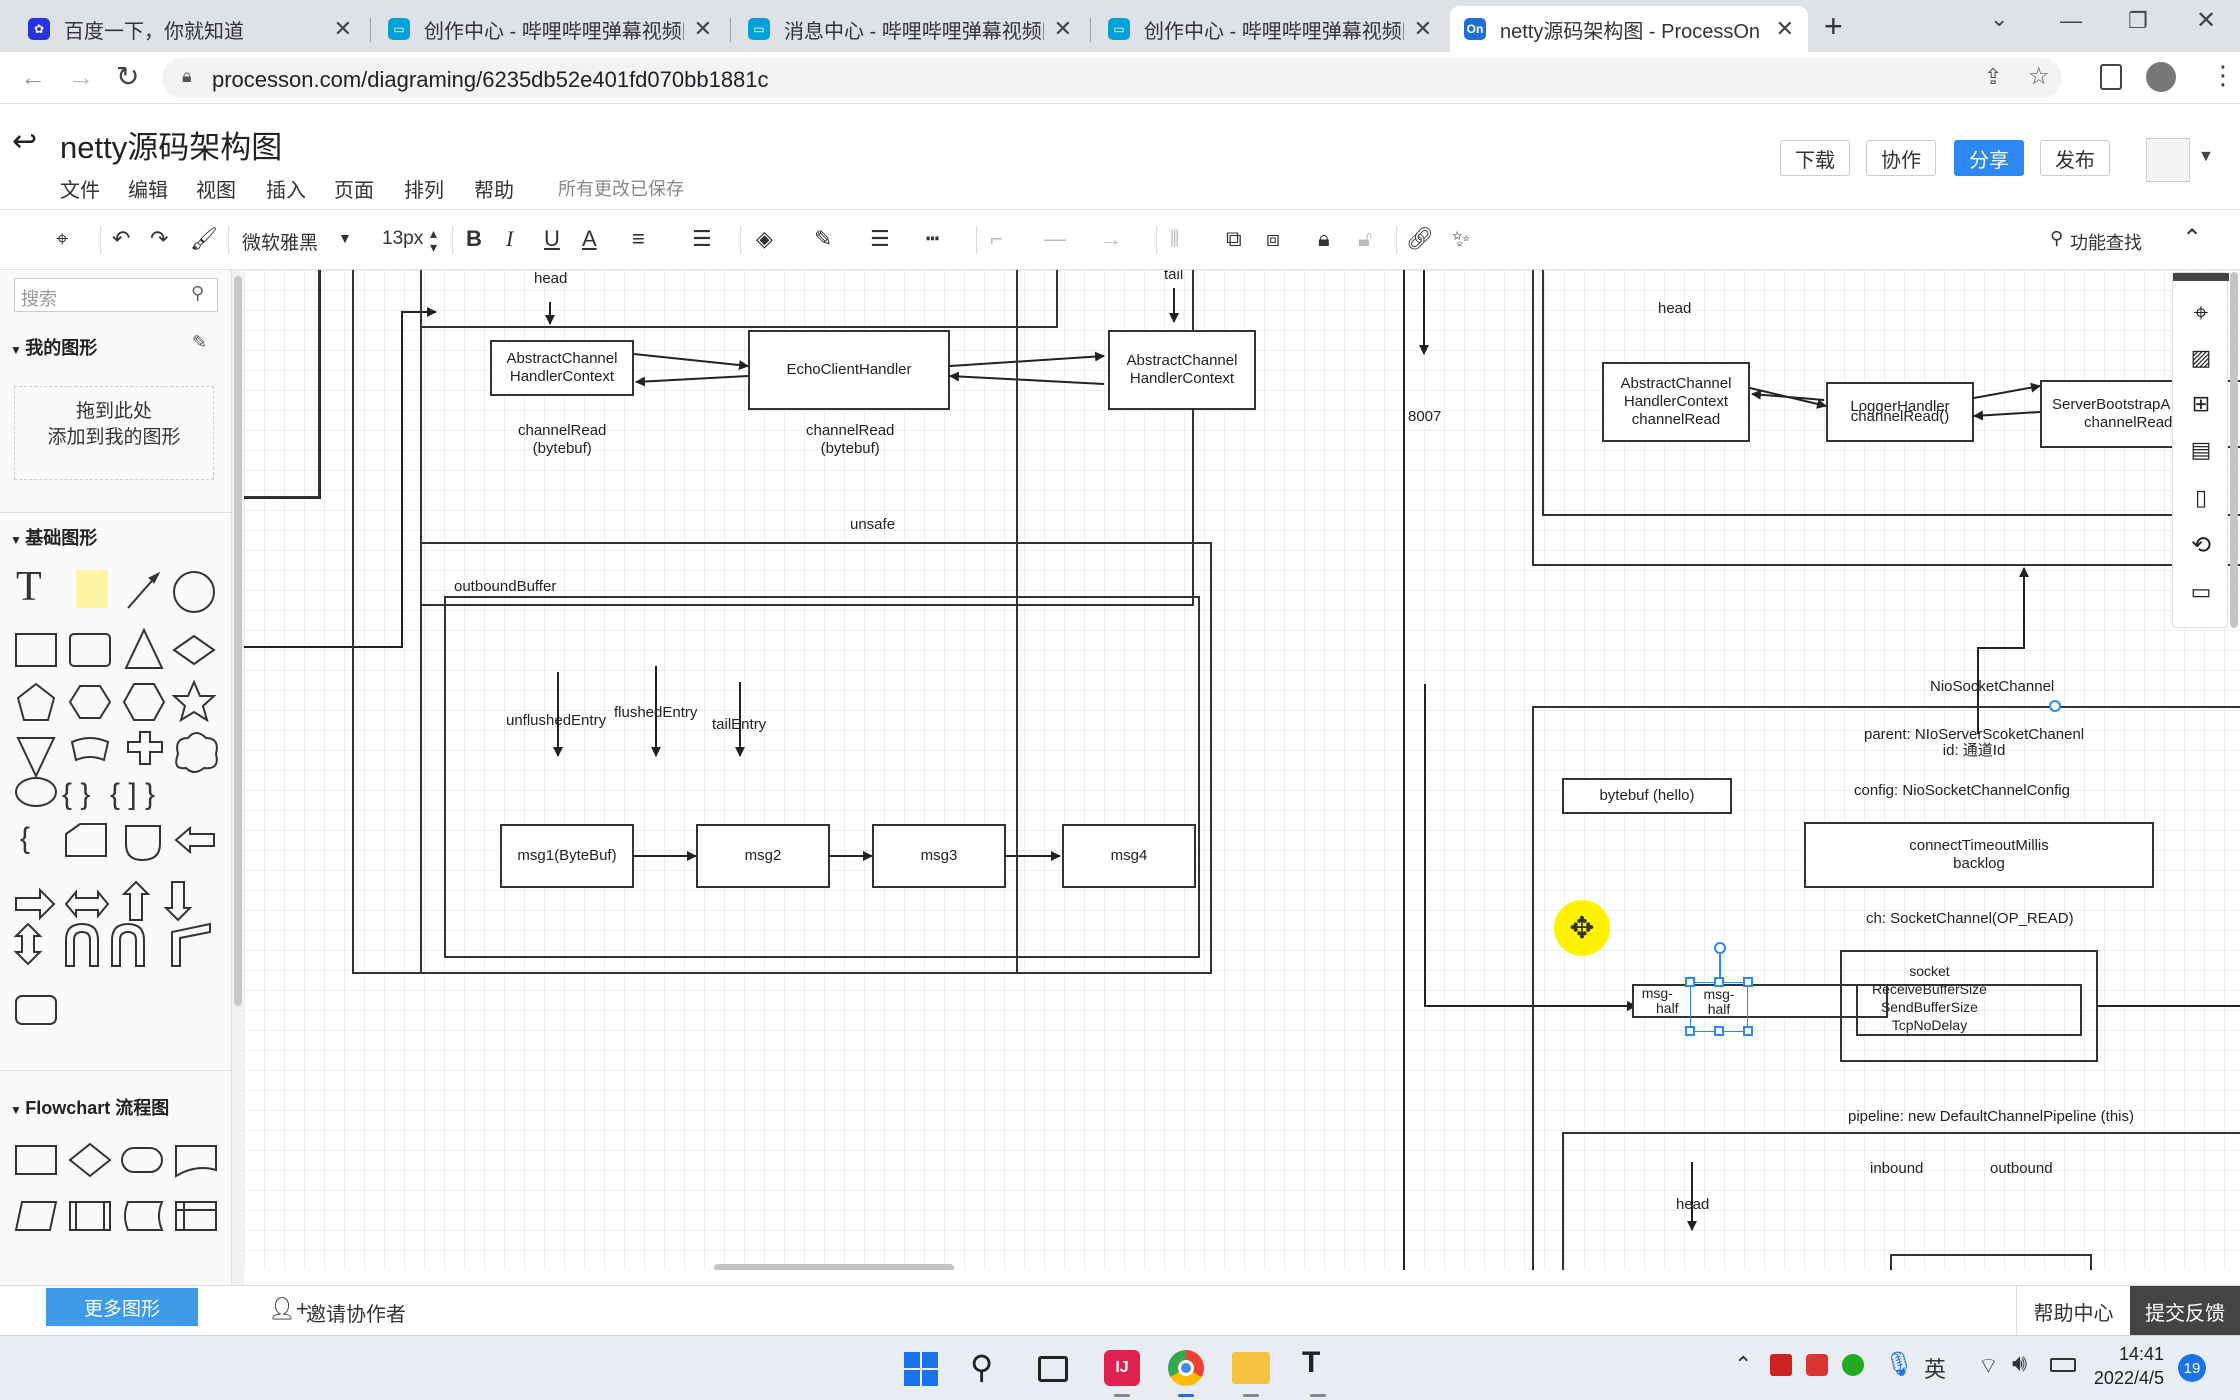 The width and height of the screenshot is (2240, 1400). What do you see at coordinates (932, 239) in the screenshot?
I see `line-style-icon: ┅` at bounding box center [932, 239].